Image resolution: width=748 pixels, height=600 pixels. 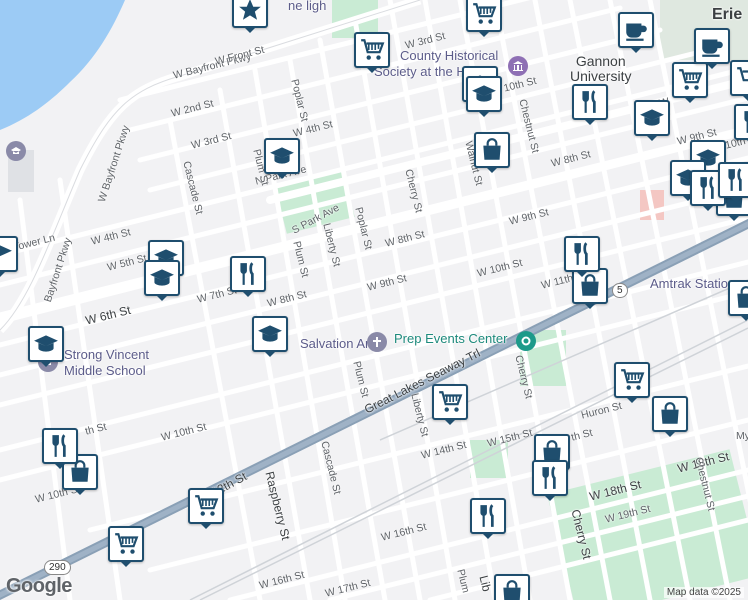 I want to click on attraction-marker, so click(x=250, y=16).